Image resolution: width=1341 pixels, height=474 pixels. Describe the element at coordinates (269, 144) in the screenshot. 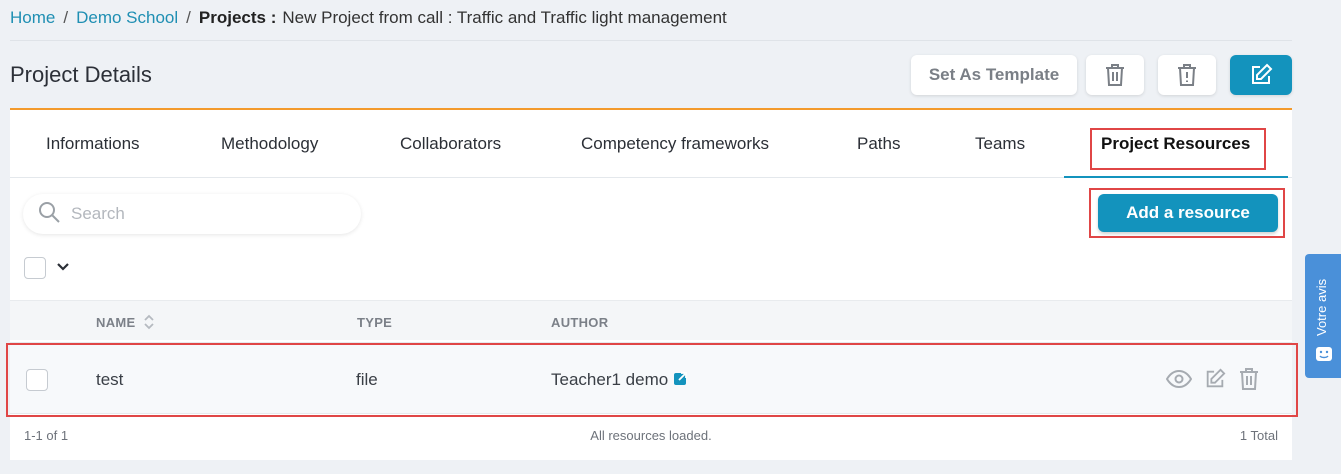

I see `tab-methodology: Methodology` at that location.